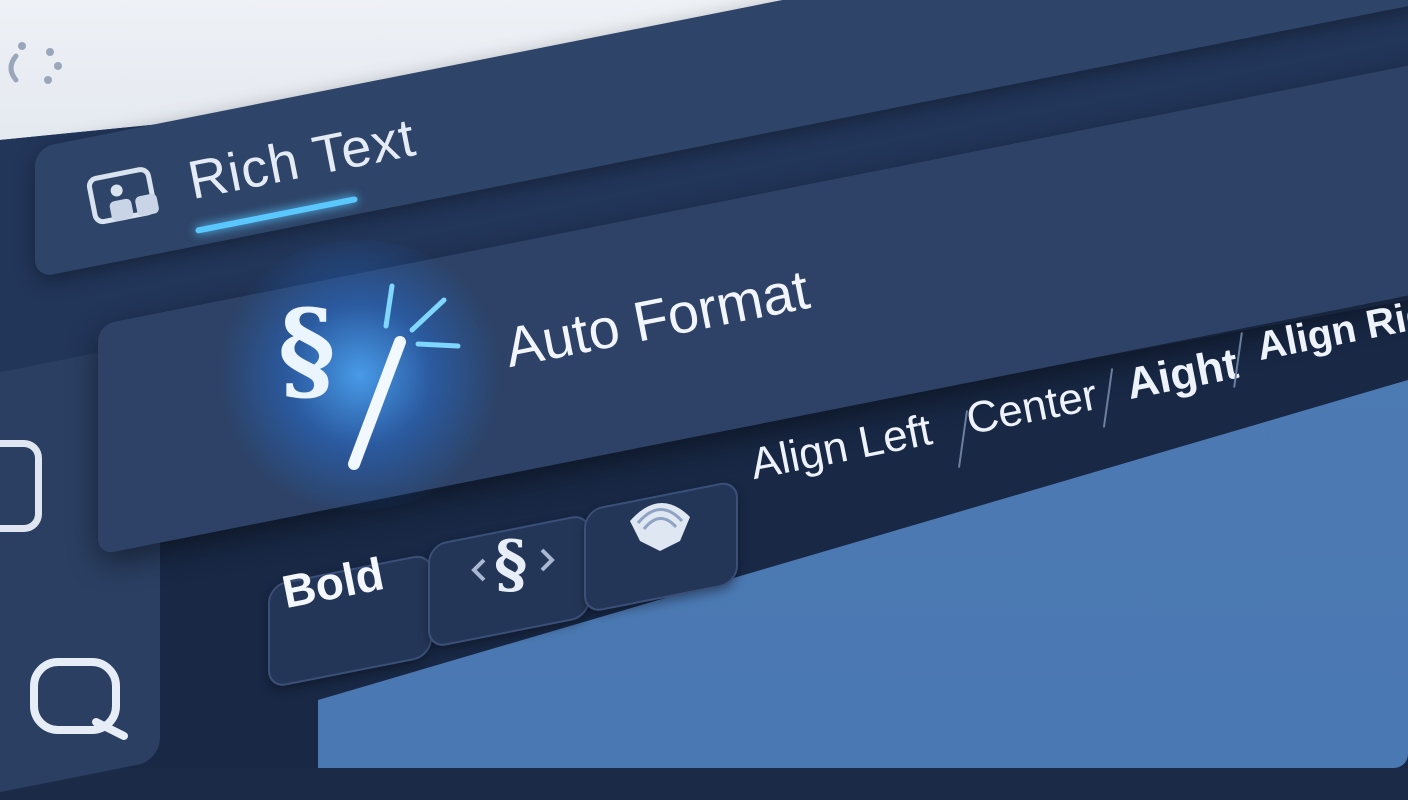 The width and height of the screenshot is (1408, 800). Describe the element at coordinates (660, 526) in the screenshot. I see `shell-wave-icon` at that location.